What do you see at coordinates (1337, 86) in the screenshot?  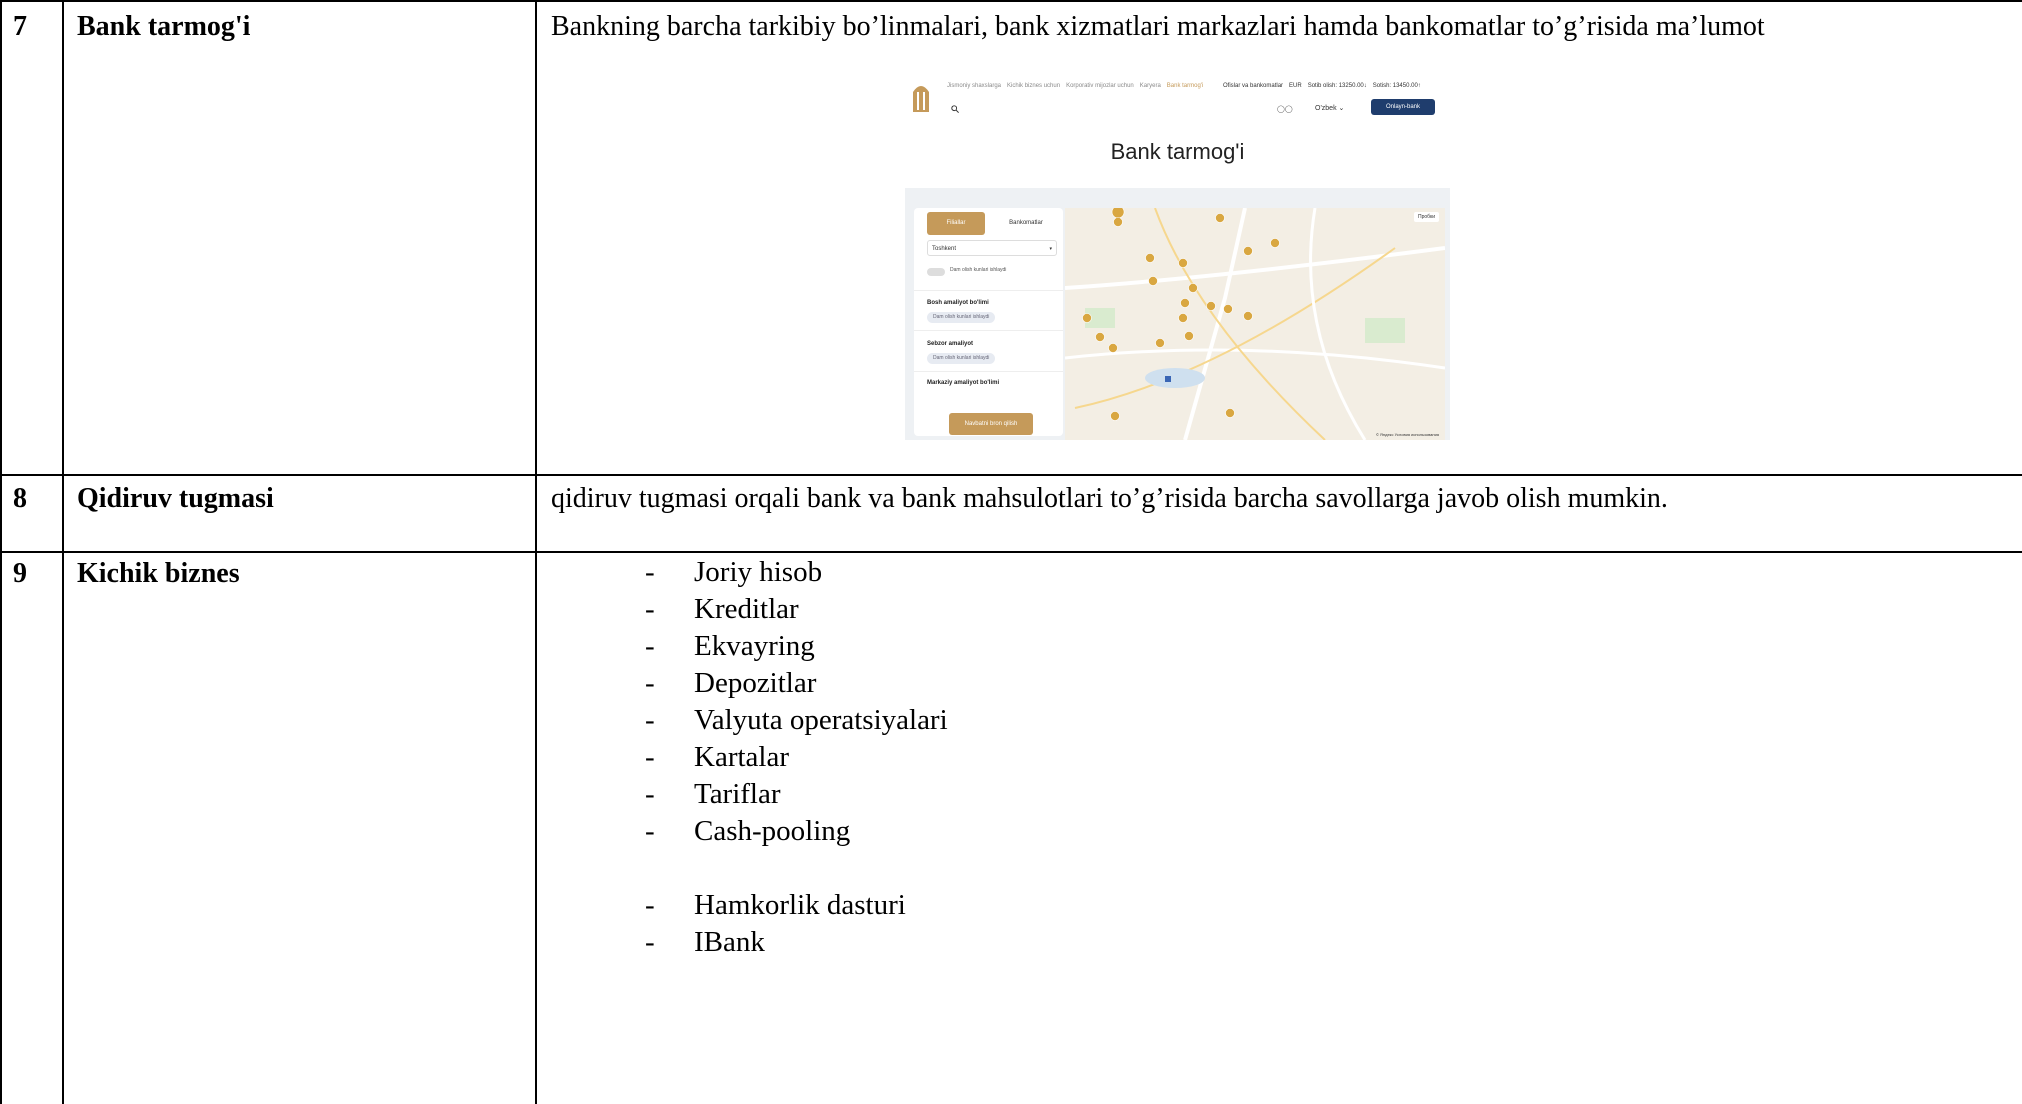 I see `buy-rate: Sotib olish: 13250.00↓` at bounding box center [1337, 86].